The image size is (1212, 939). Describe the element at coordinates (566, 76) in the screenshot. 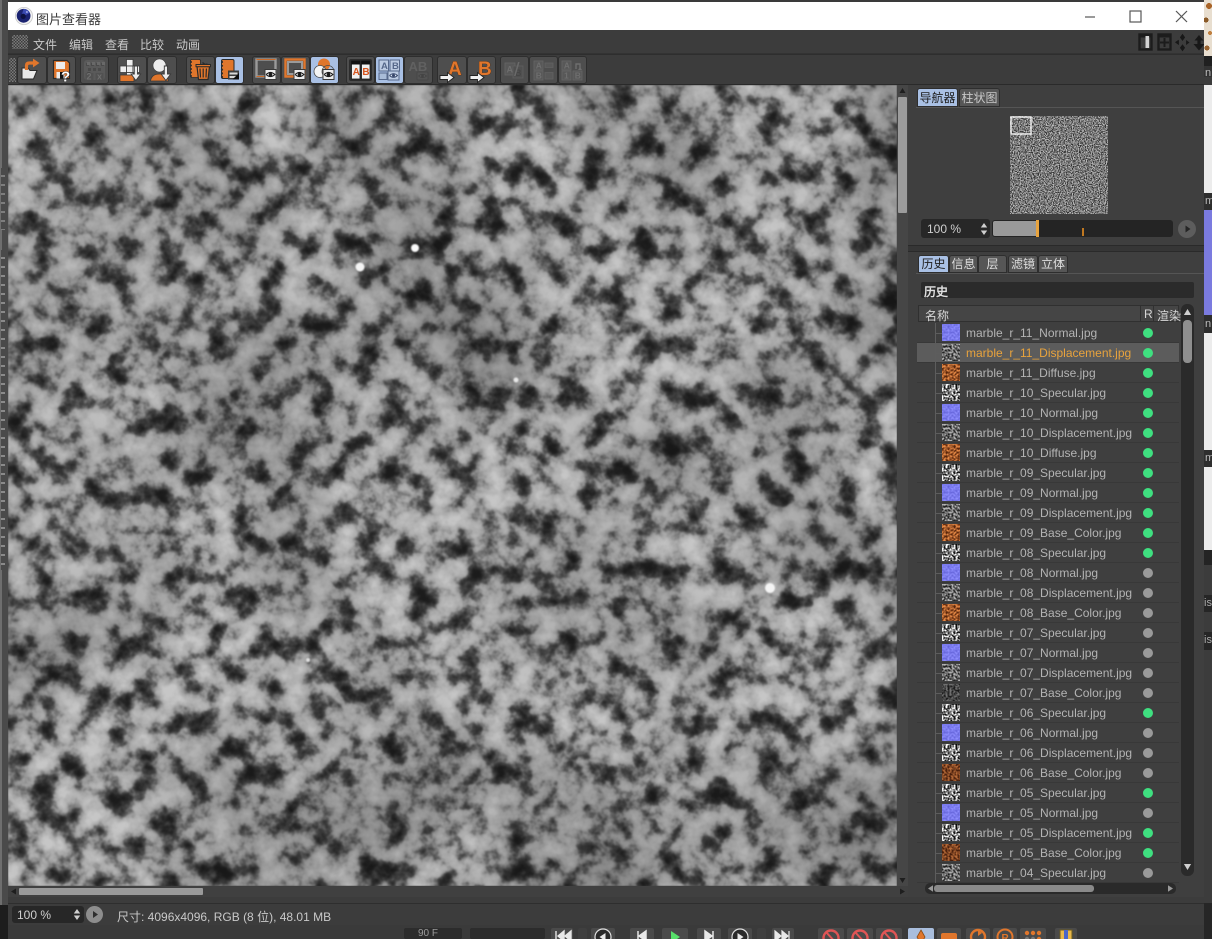

I see `svg-text: 1` at that location.